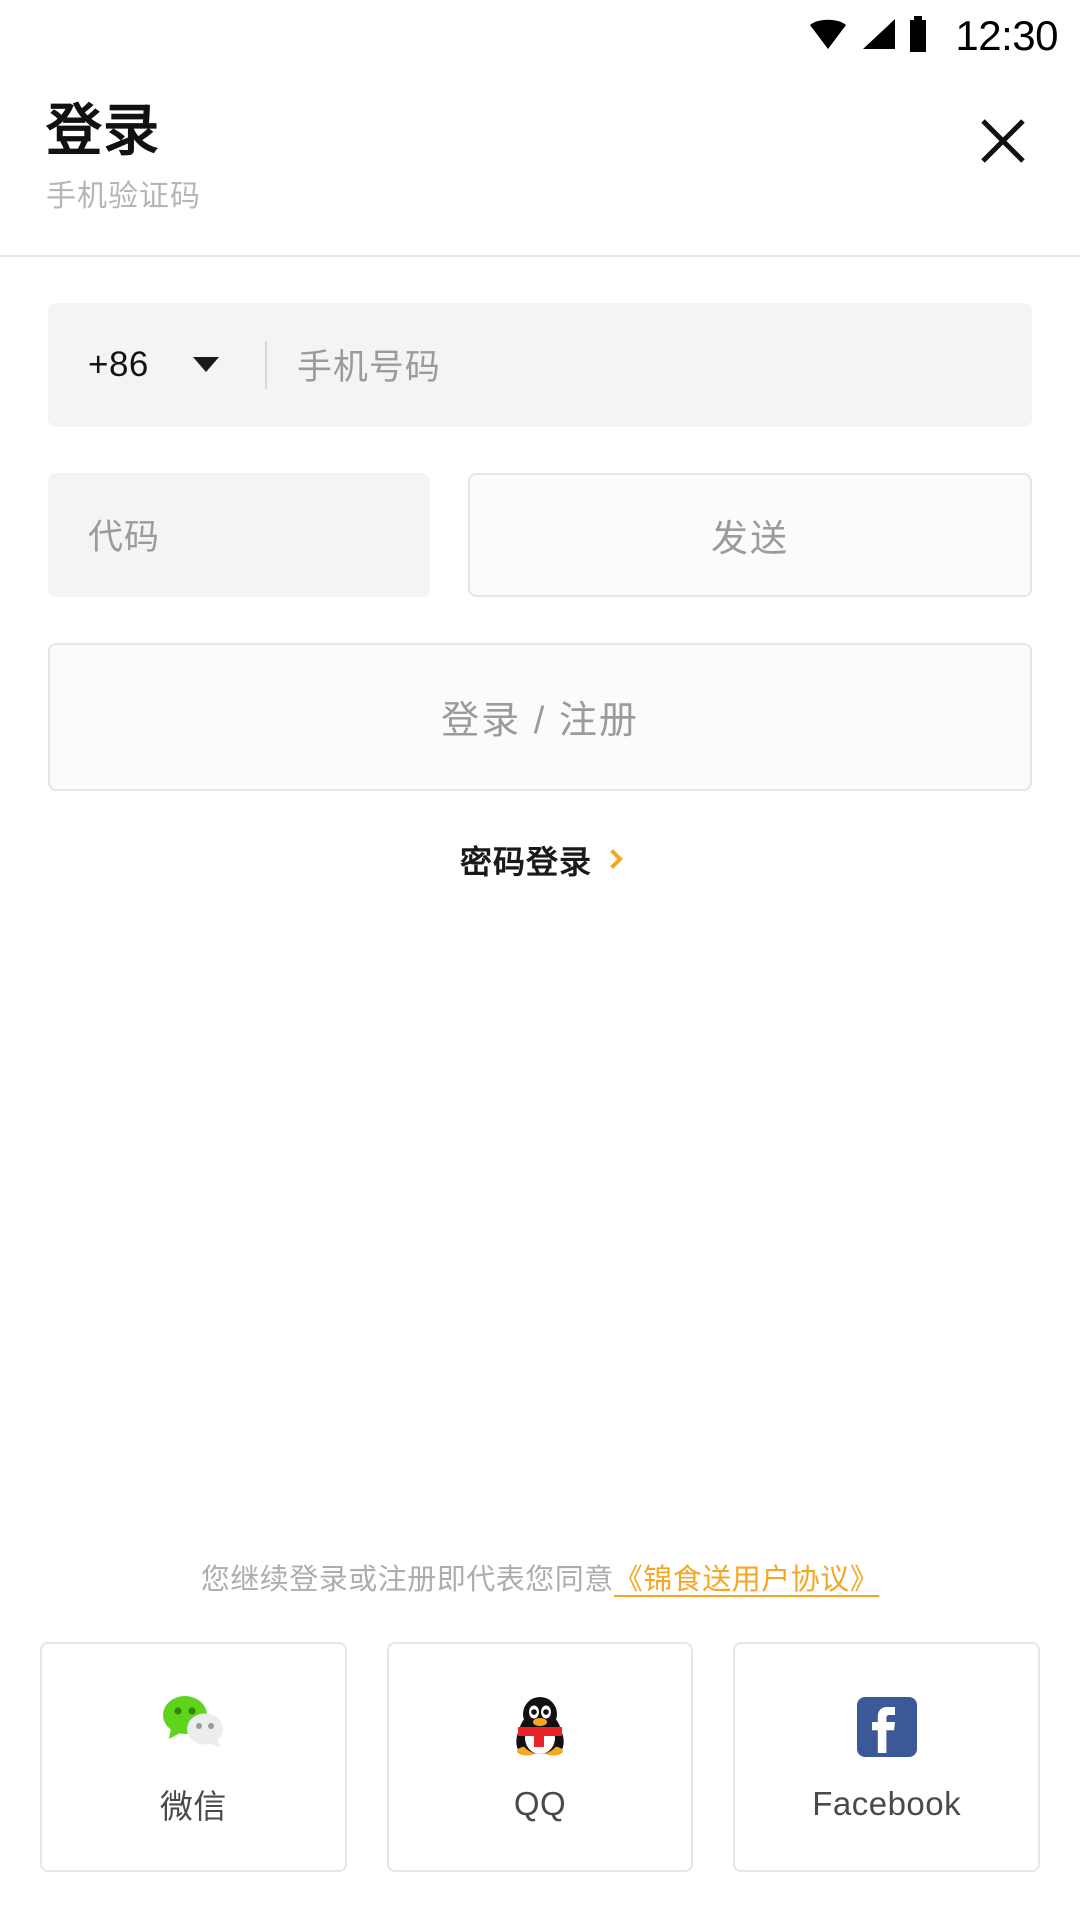  Describe the element at coordinates (123, 196) in the screenshot. I see `page-subtitle: 手机验证码` at that location.